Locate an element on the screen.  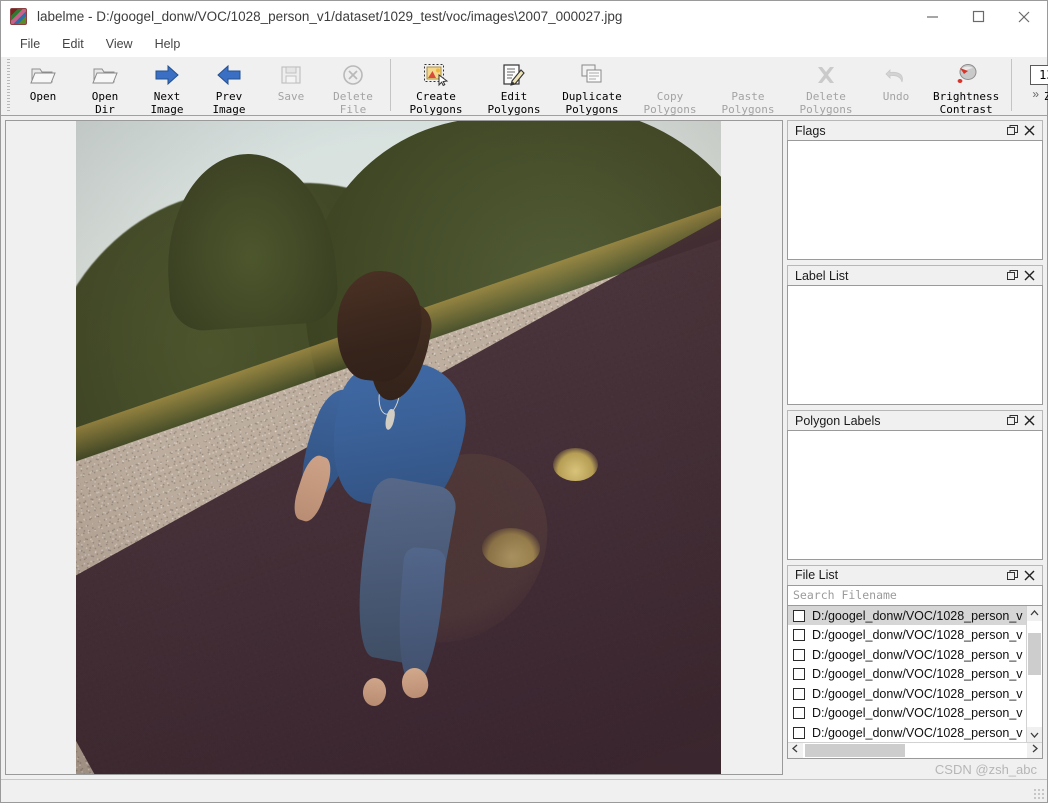
toolbar-button-brightness-contrast: Brightness Contrast is located at coordinates (966, 86).